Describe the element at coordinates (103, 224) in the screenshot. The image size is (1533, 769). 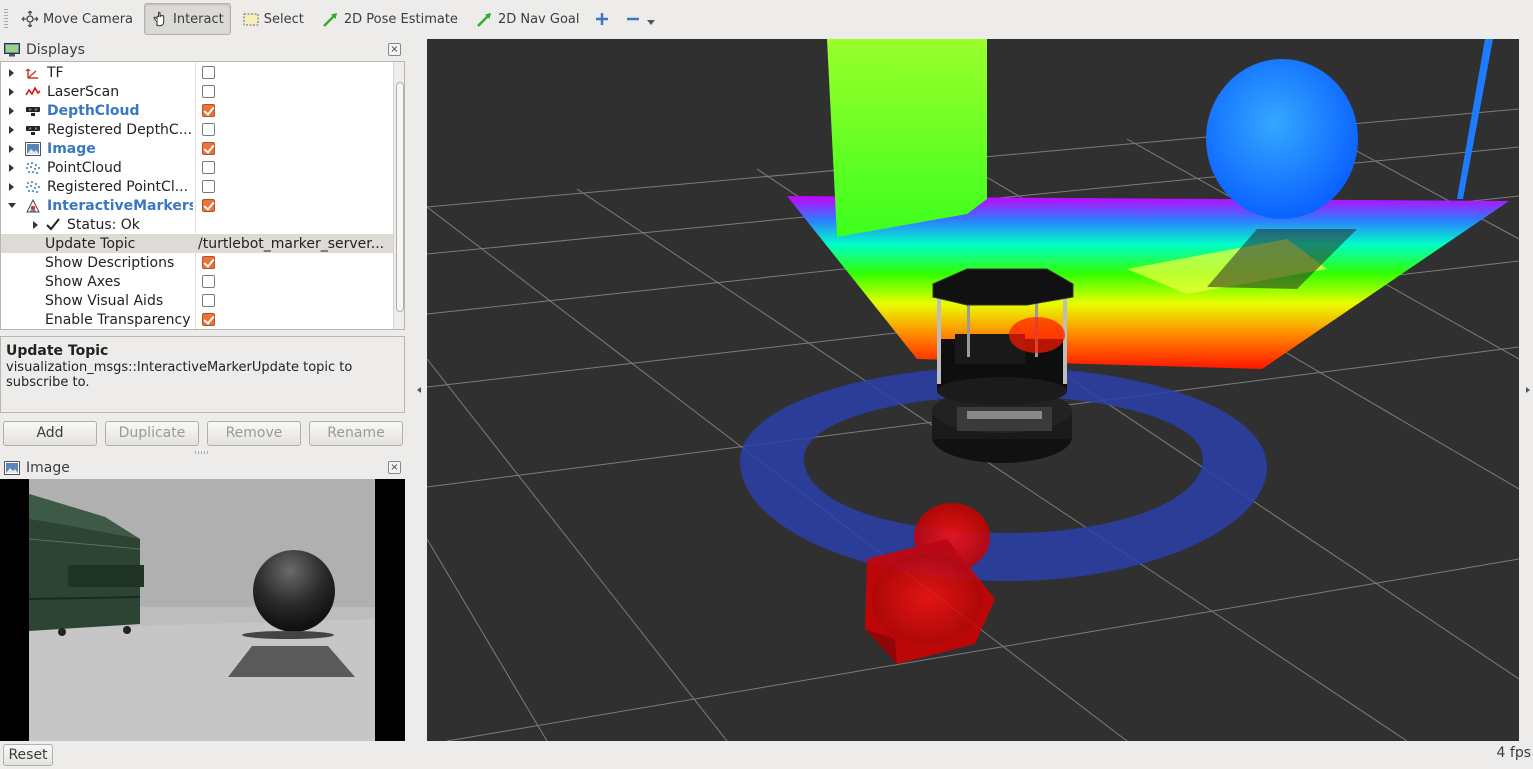
I see `status-label: Status: Ok` at that location.